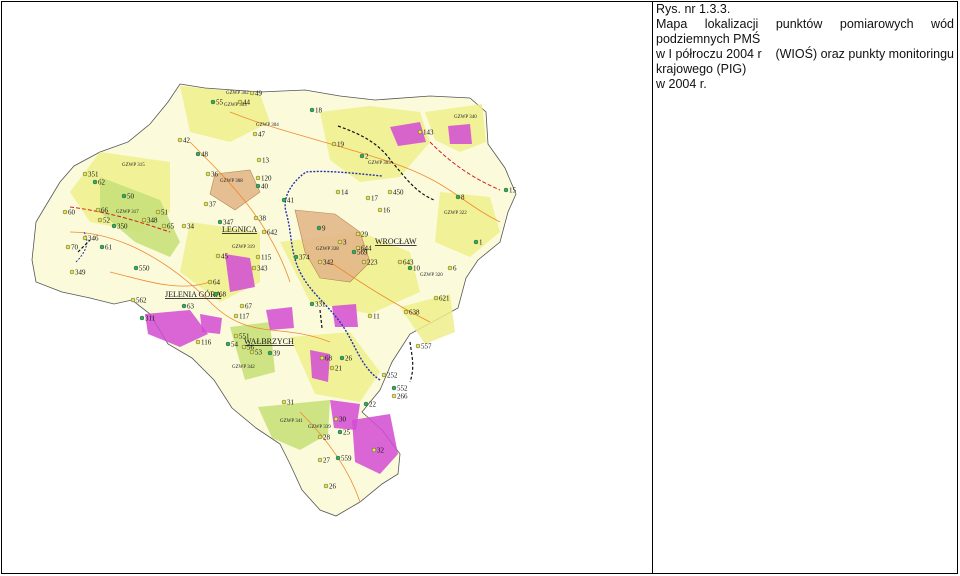 The image size is (960, 576). Describe the element at coordinates (455, 269) in the screenshot. I see `point-label: 6` at that location.